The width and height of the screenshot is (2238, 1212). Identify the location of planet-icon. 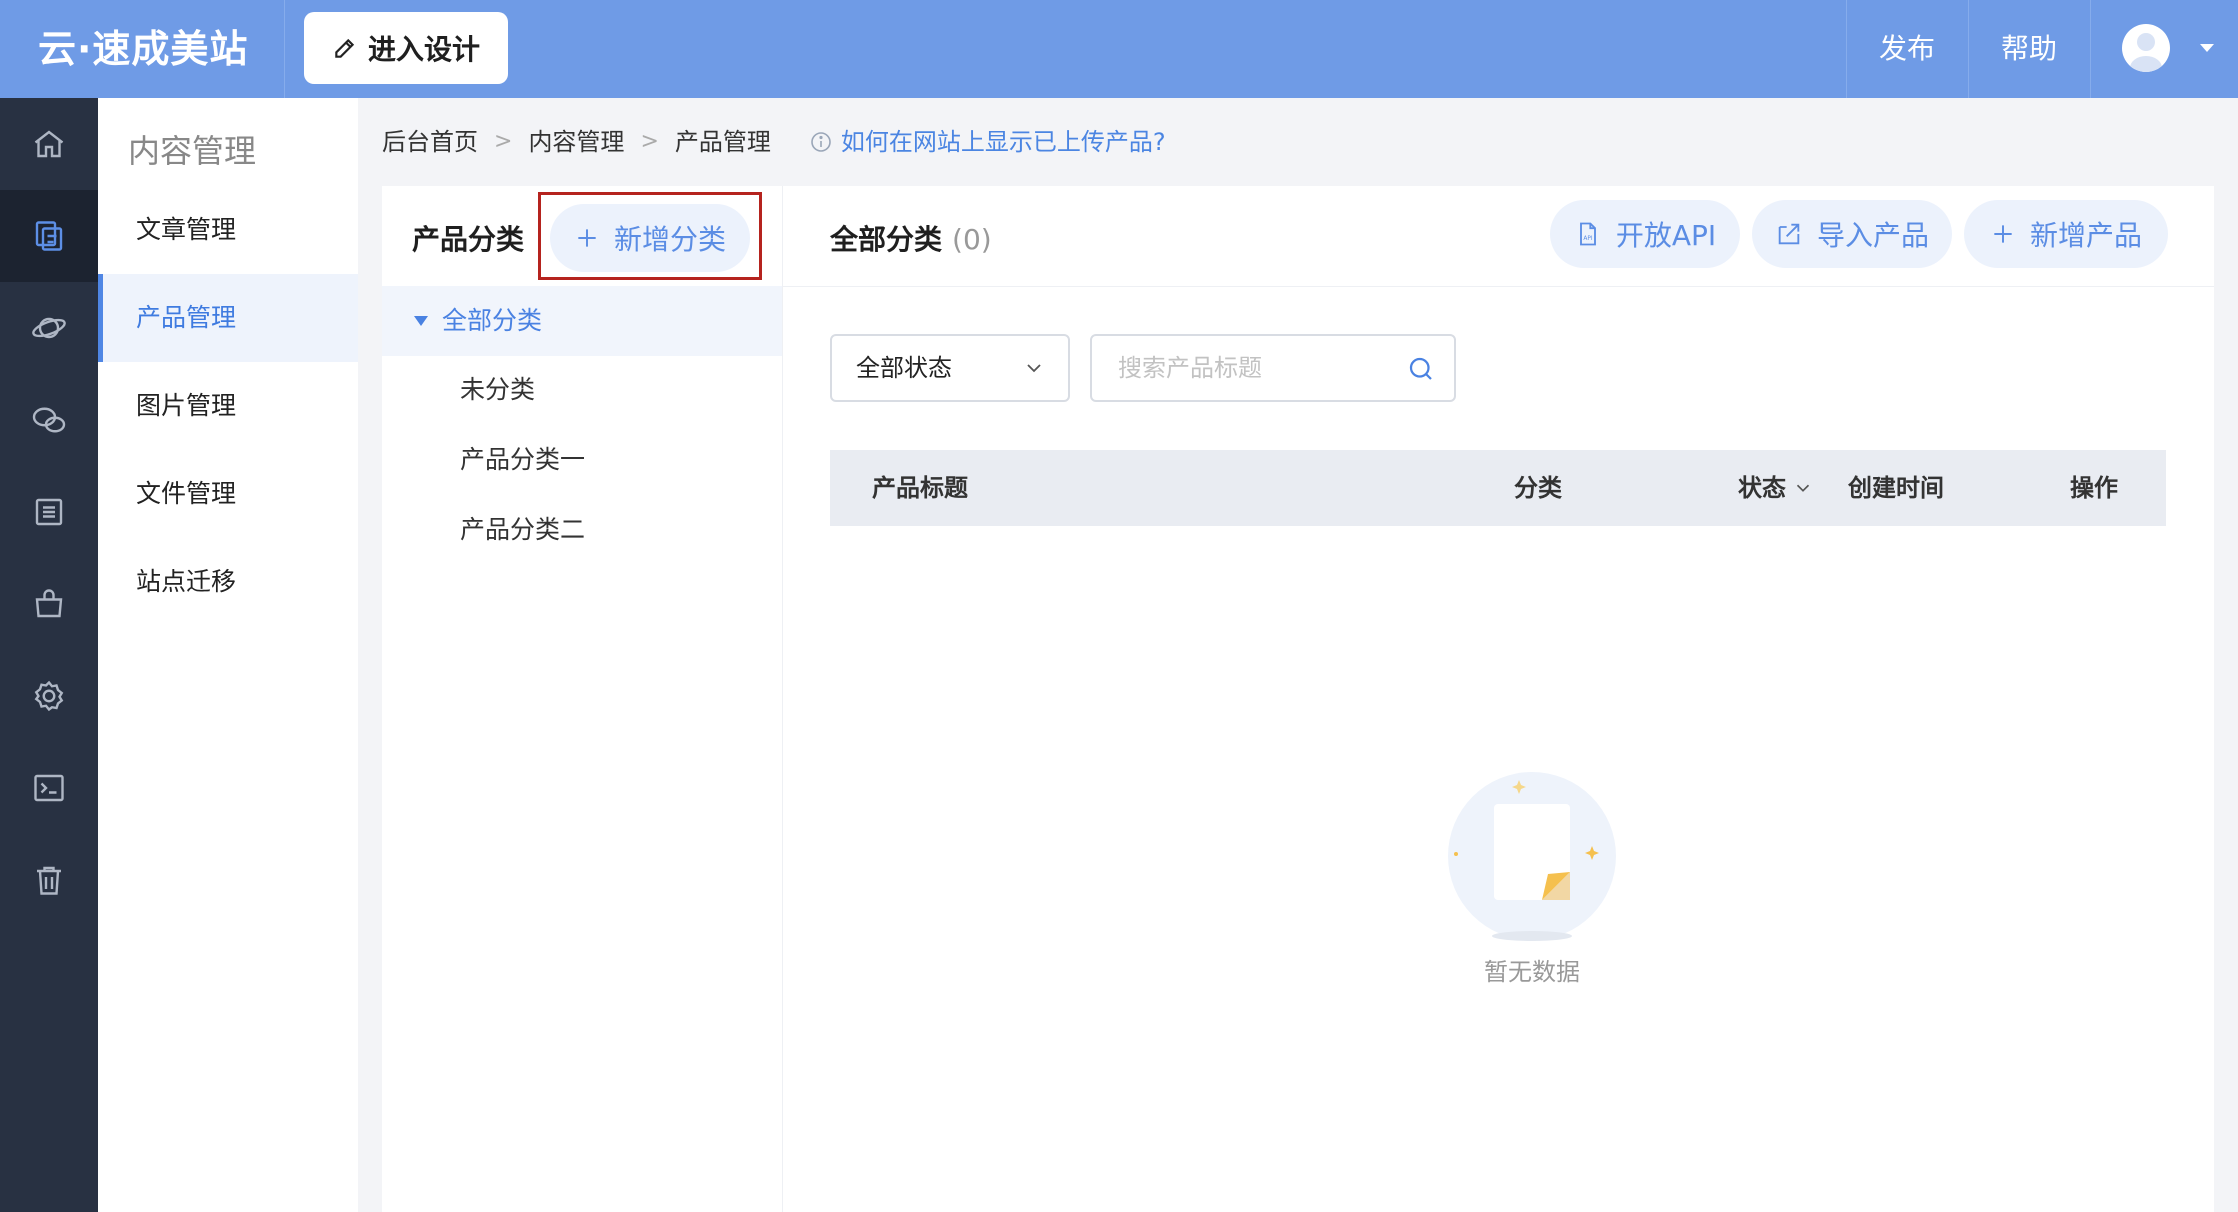
(49, 328).